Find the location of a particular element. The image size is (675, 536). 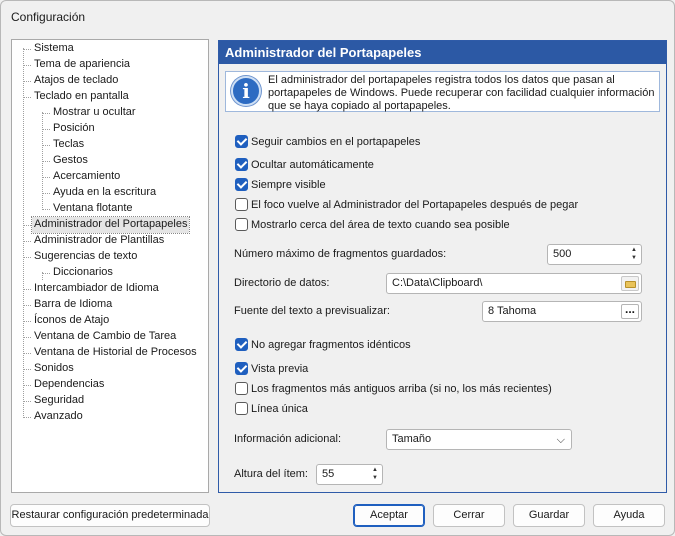

tree-item-portapapeles: Administrador del Portapapeles is located at coordinates (110, 225).